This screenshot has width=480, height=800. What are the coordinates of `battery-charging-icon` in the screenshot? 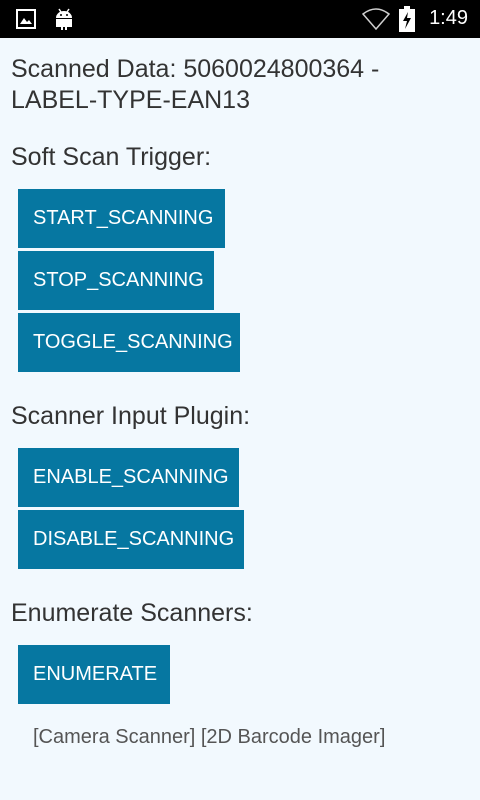 It's located at (407, 21).